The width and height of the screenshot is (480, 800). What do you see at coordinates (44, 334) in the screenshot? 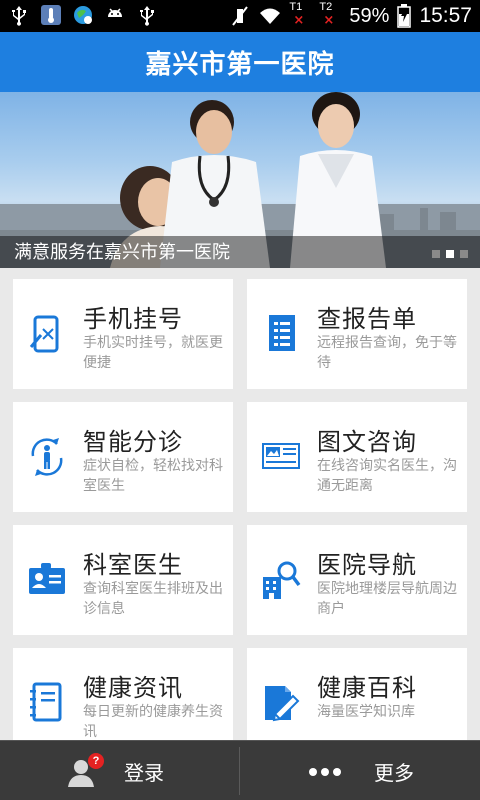
I see `phone-register-icon` at bounding box center [44, 334].